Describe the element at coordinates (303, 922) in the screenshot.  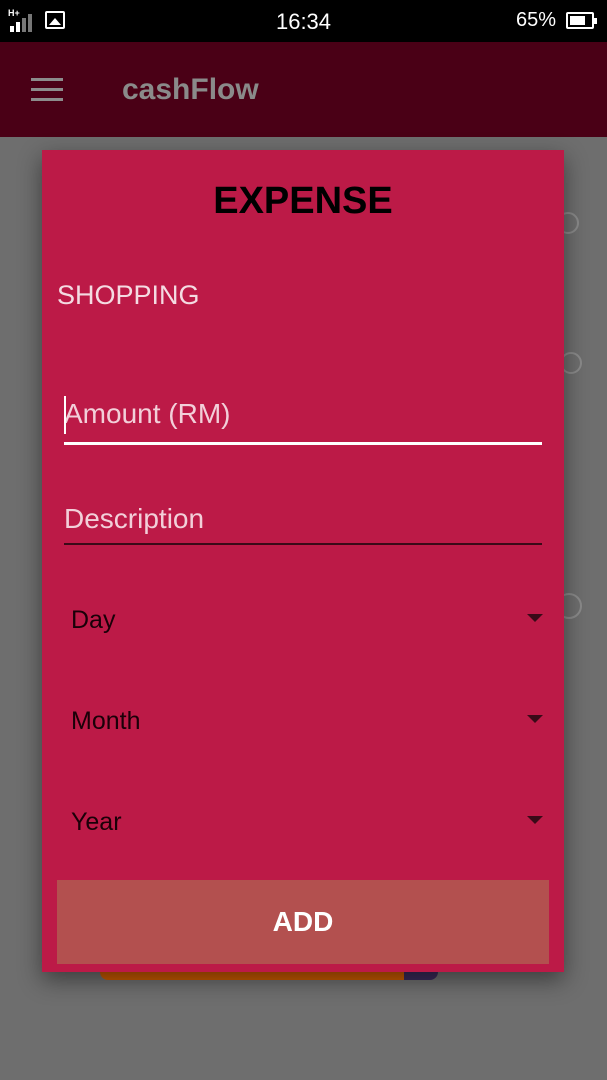
I see `add-button: ADD` at that location.